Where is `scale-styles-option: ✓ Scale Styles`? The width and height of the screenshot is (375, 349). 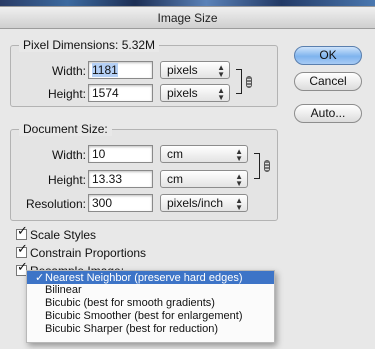
scale-styles-option: ✓ Scale Styles is located at coordinates (56, 233).